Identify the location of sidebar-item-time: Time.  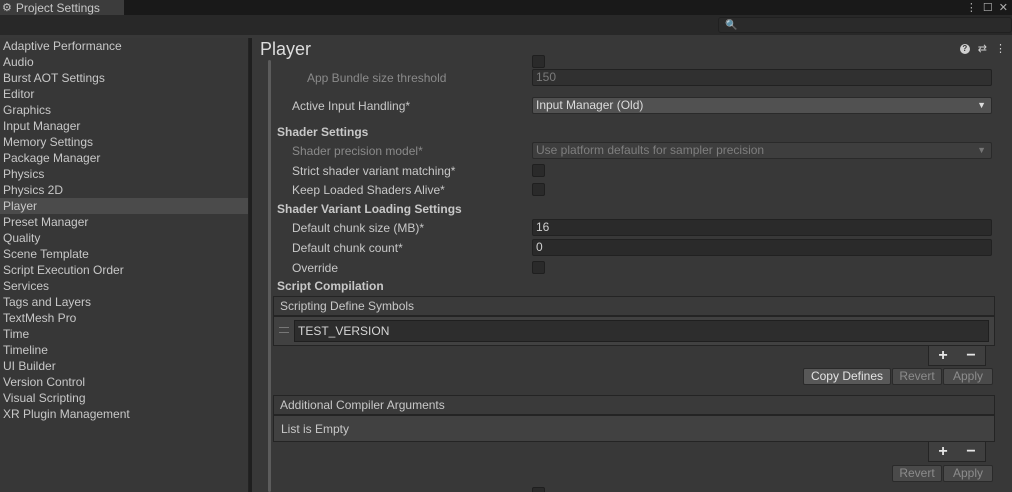
(124, 334).